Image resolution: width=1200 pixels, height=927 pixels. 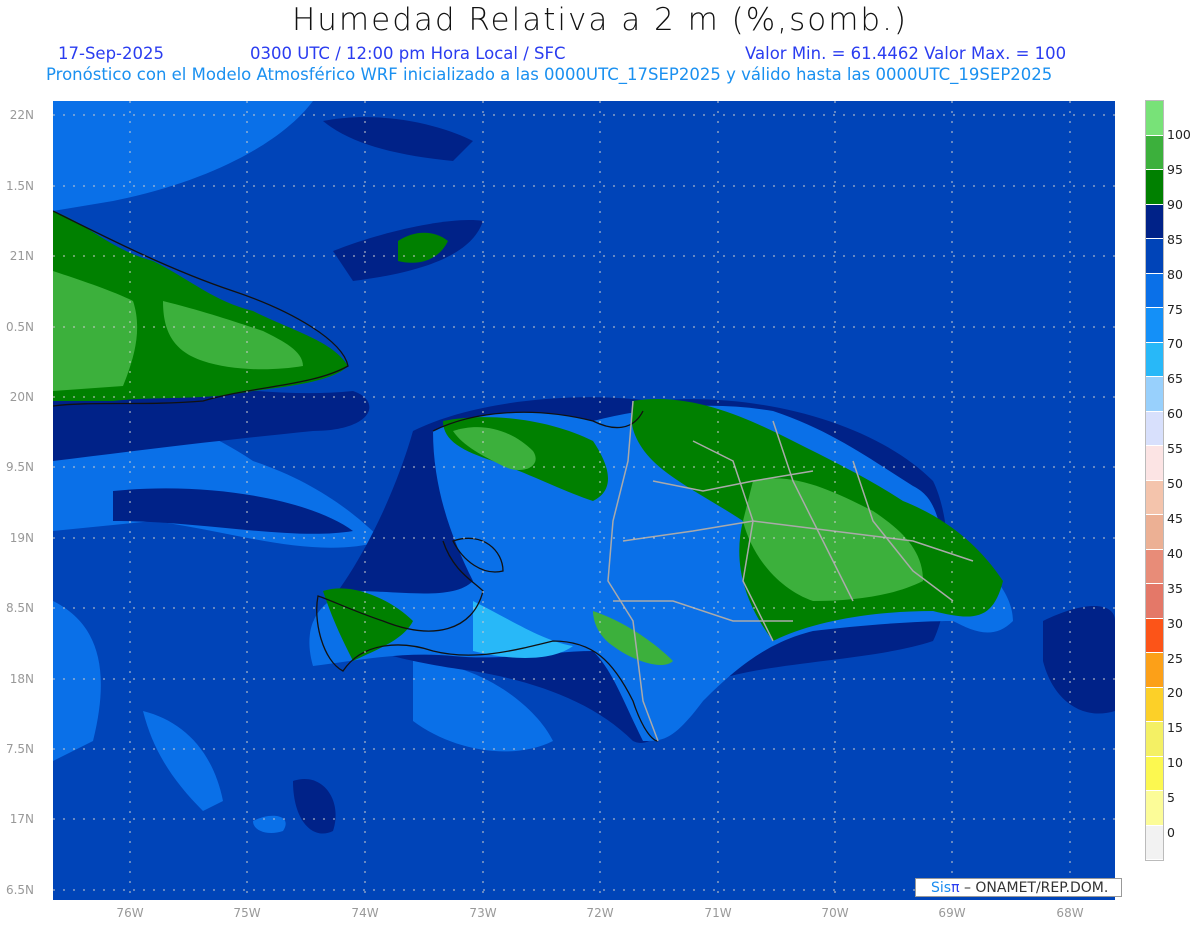 I want to click on legend-label: 80, so click(x=1175, y=274).